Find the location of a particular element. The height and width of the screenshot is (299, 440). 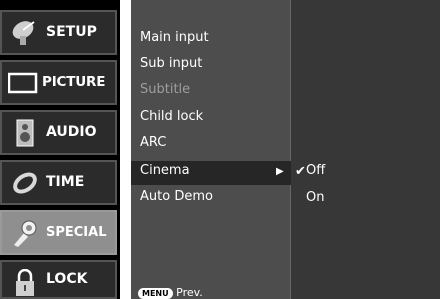

clock-icon is located at coordinates (25, 183).